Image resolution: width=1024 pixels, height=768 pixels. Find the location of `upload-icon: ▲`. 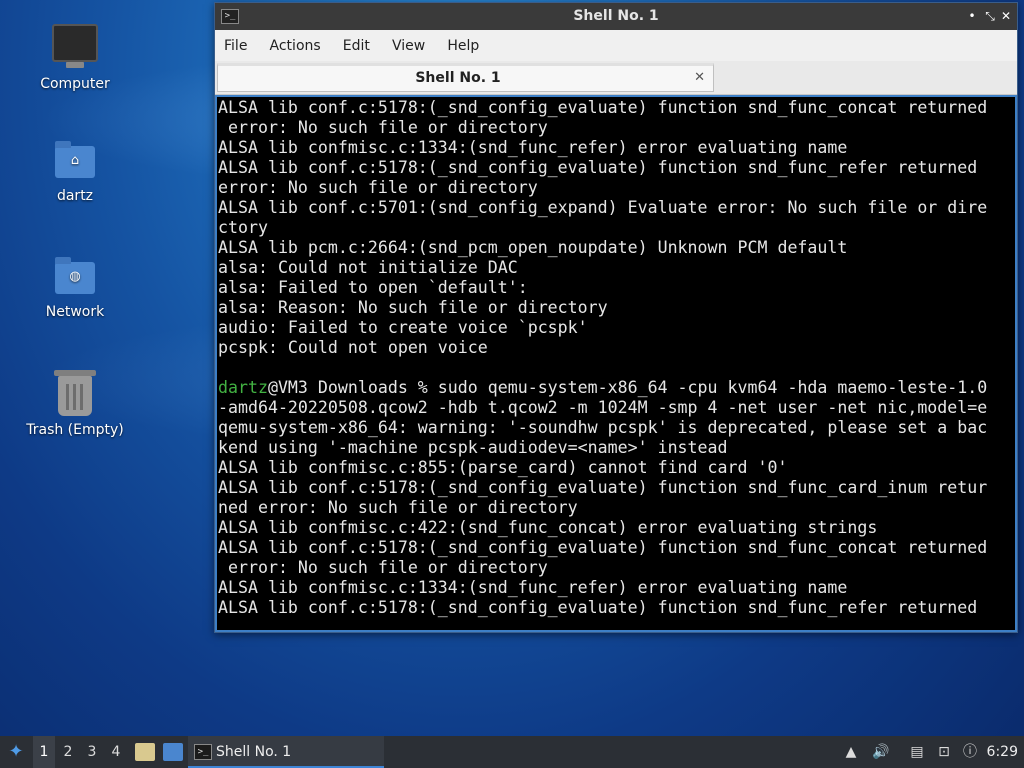

upload-icon: ▲ is located at coordinates (851, 752).